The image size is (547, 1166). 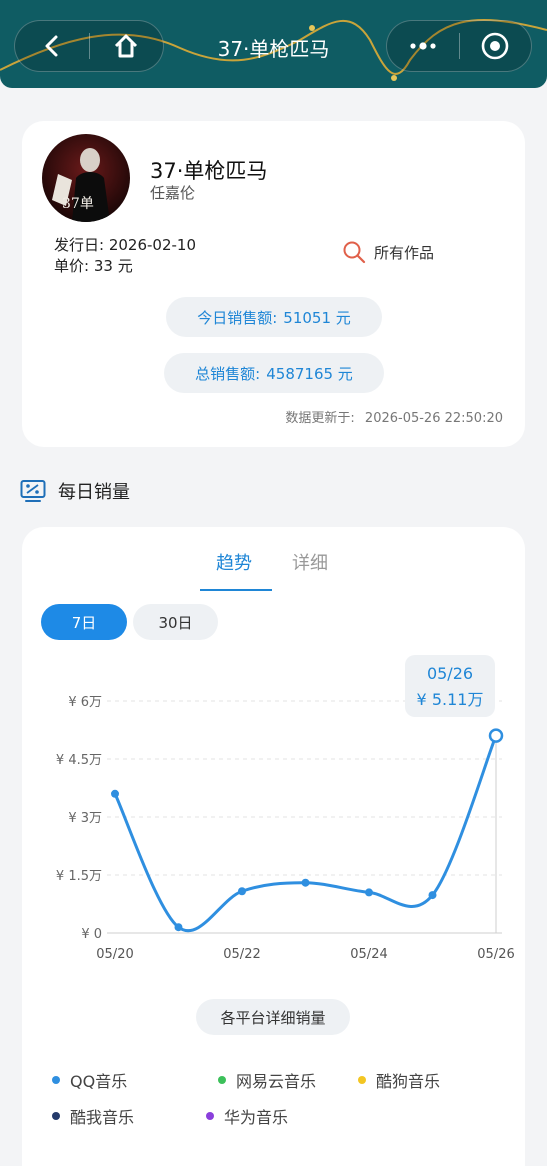 I want to click on nav-right-pill, so click(x=459, y=46).